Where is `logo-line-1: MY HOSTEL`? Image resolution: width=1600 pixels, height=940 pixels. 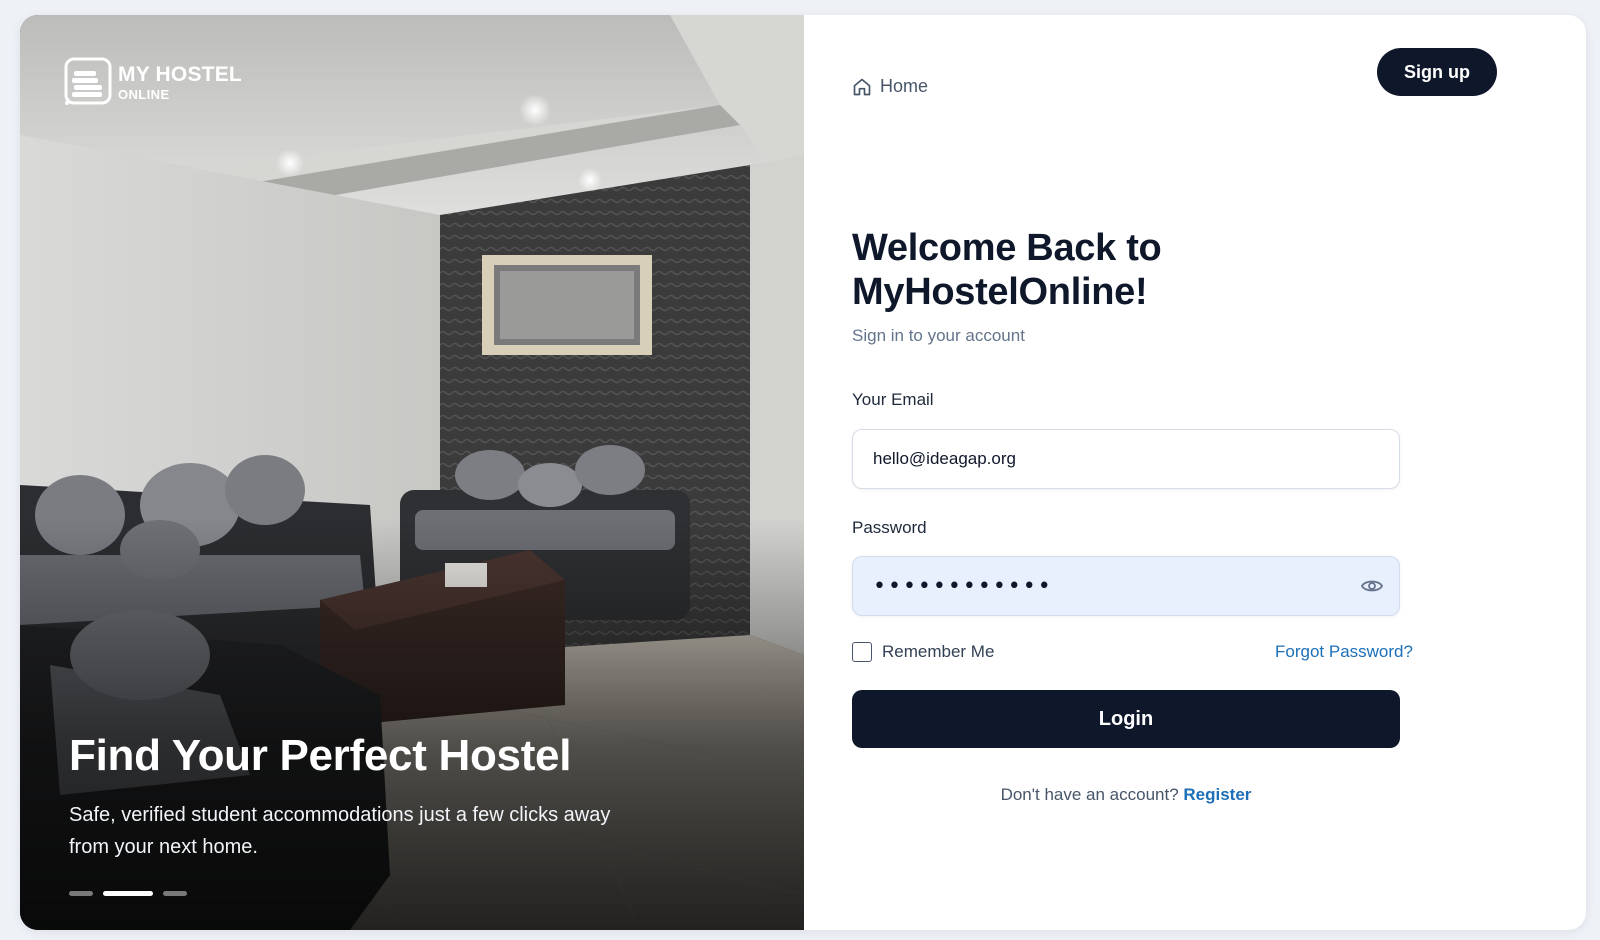
logo-line-1: MY HOSTEL is located at coordinates (180, 74).